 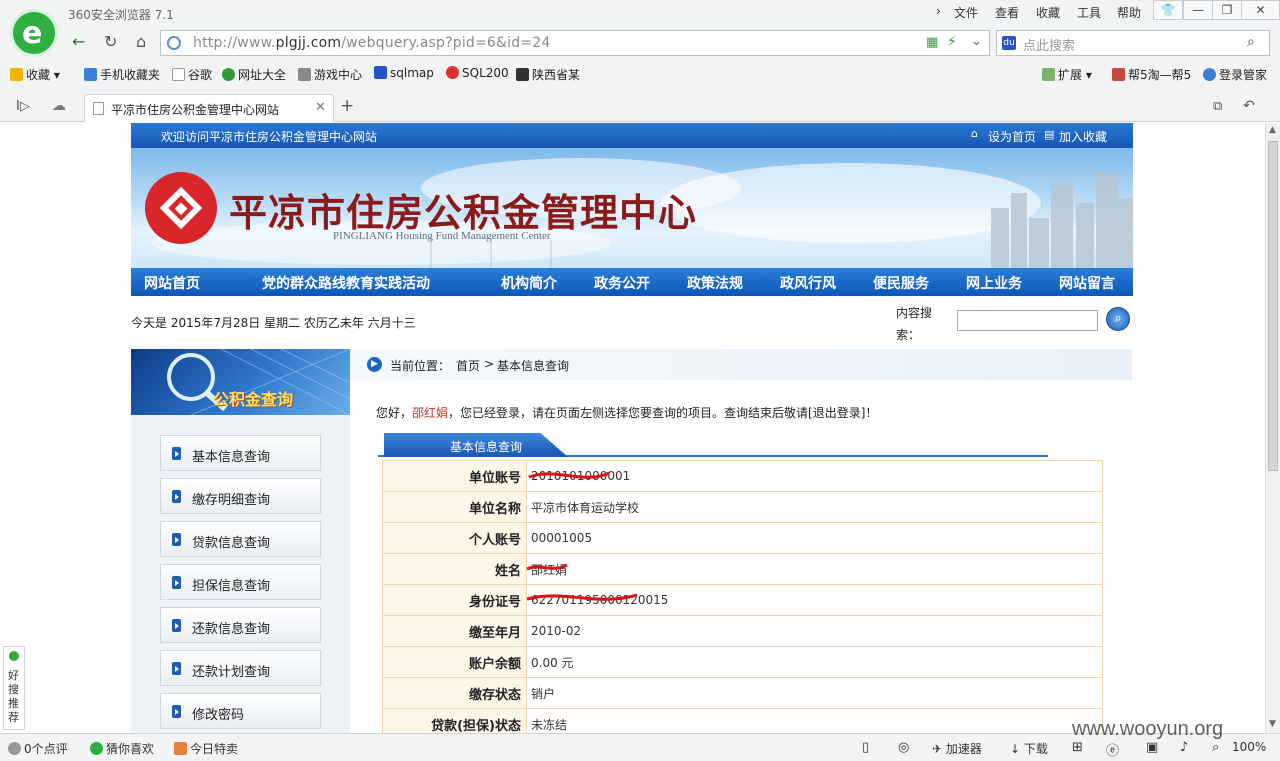 What do you see at coordinates (320, 107) in the screenshot?
I see `tab-close-icon: ✕` at bounding box center [320, 107].